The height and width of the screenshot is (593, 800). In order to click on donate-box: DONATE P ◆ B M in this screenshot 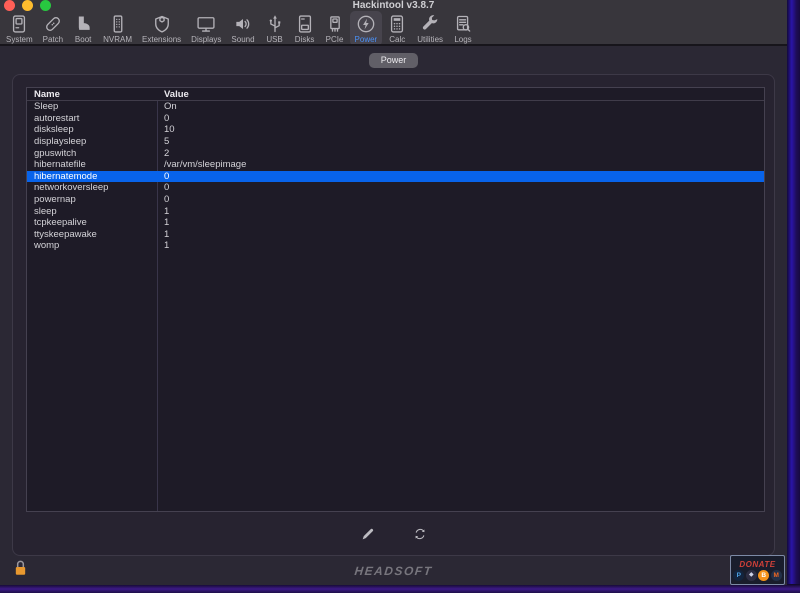, I will do `click(757, 570)`.